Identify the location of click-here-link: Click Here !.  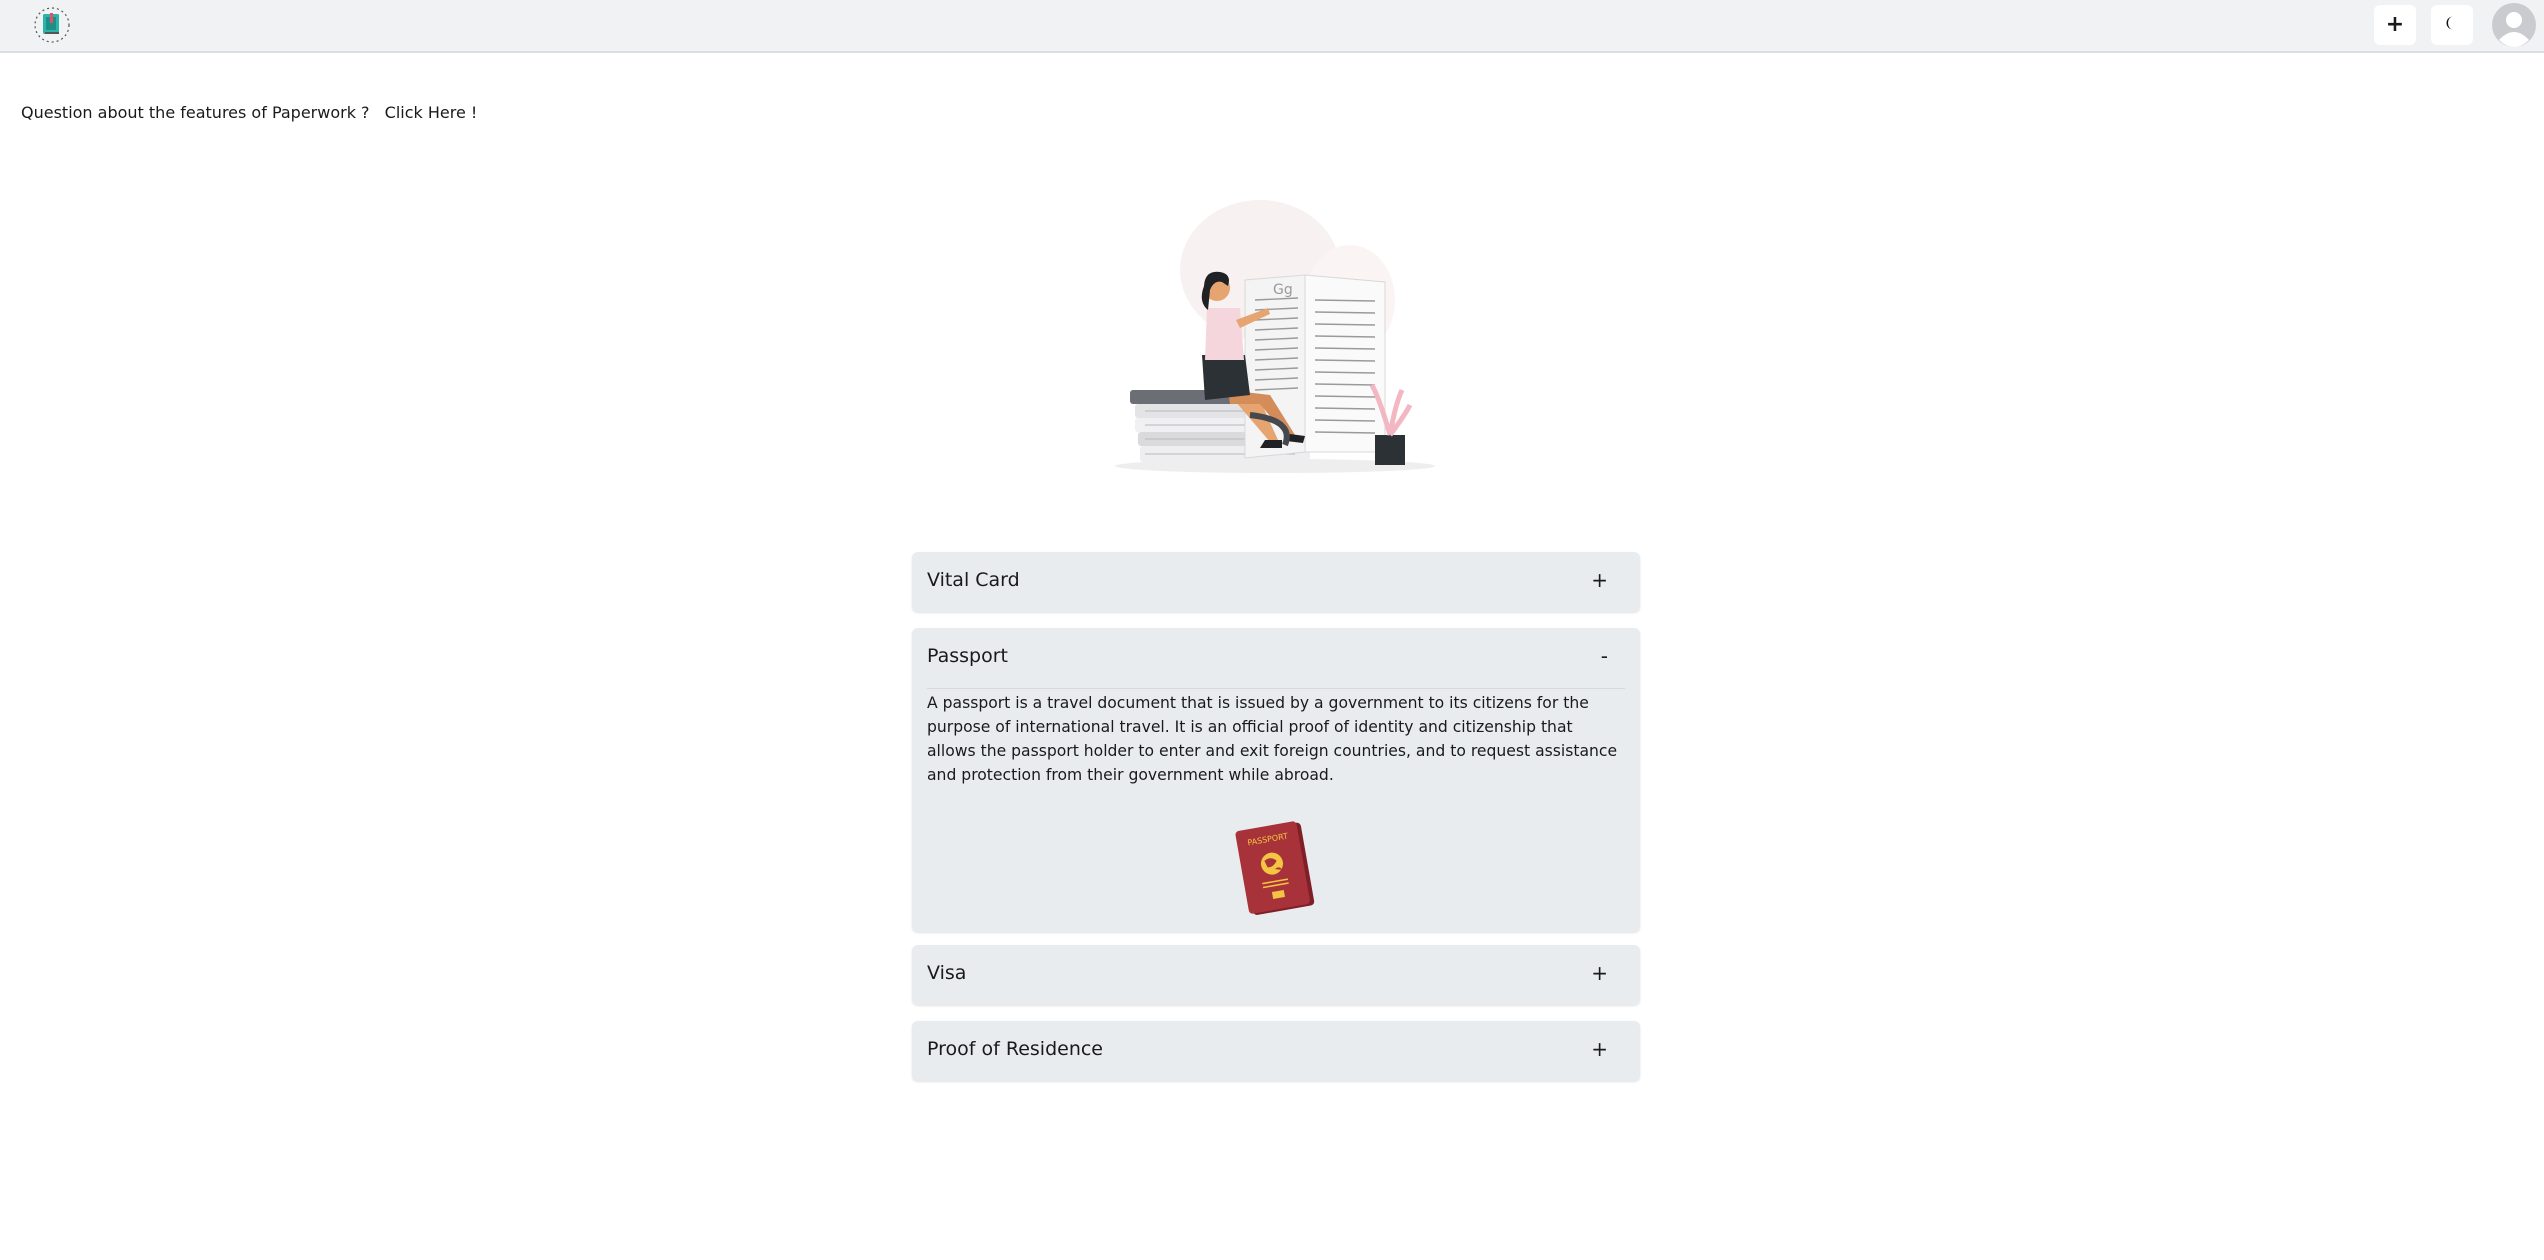
(431, 112).